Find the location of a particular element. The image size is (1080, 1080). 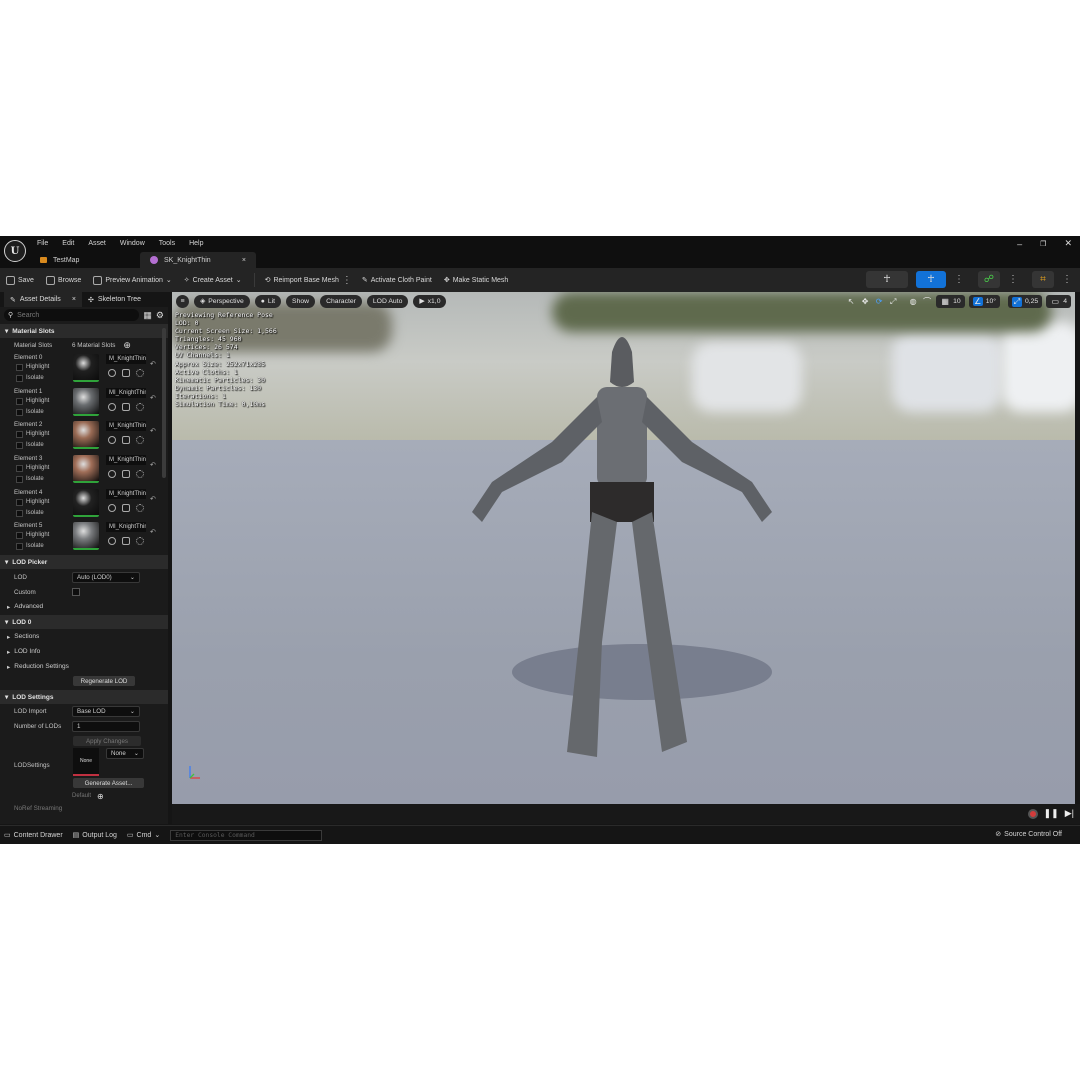

menu-asset: Asset is located at coordinates (97, 243).